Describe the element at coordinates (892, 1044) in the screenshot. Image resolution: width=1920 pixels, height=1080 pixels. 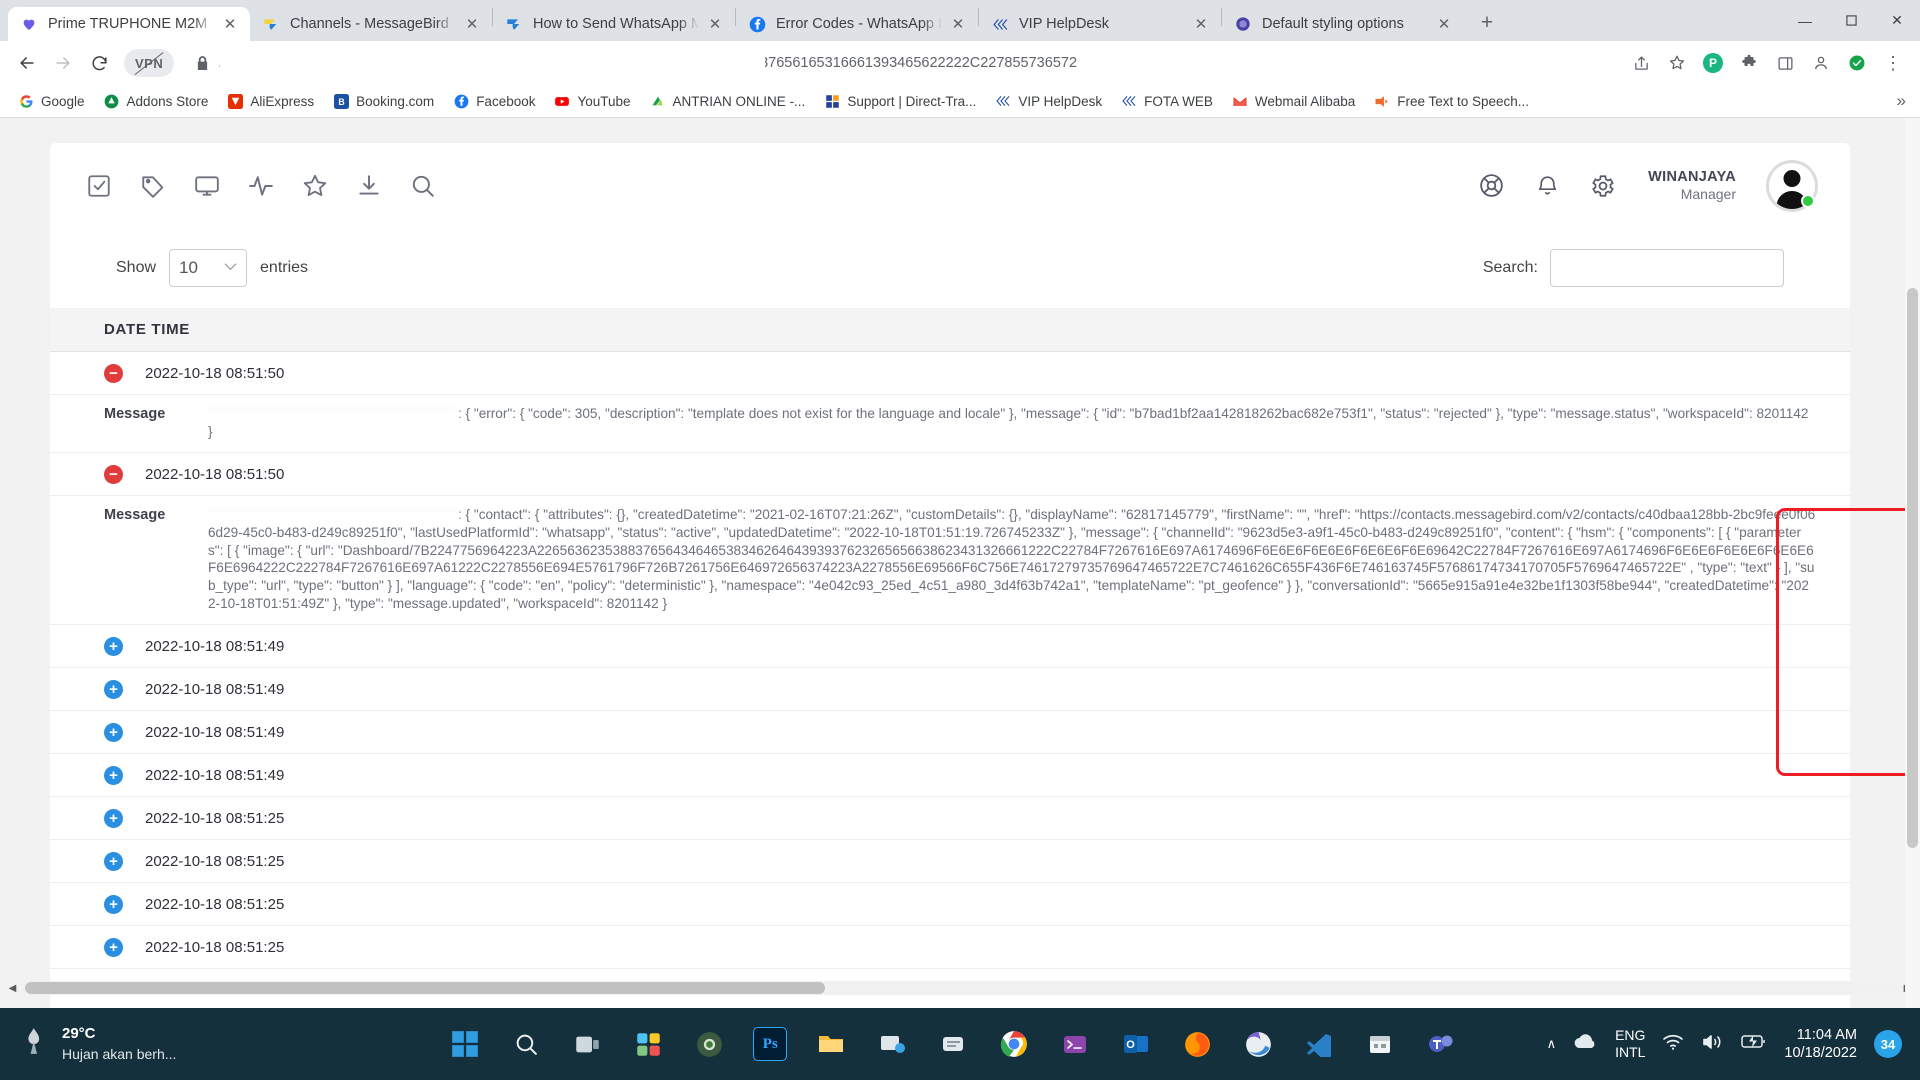
I see `snipping-tool-icon` at that location.